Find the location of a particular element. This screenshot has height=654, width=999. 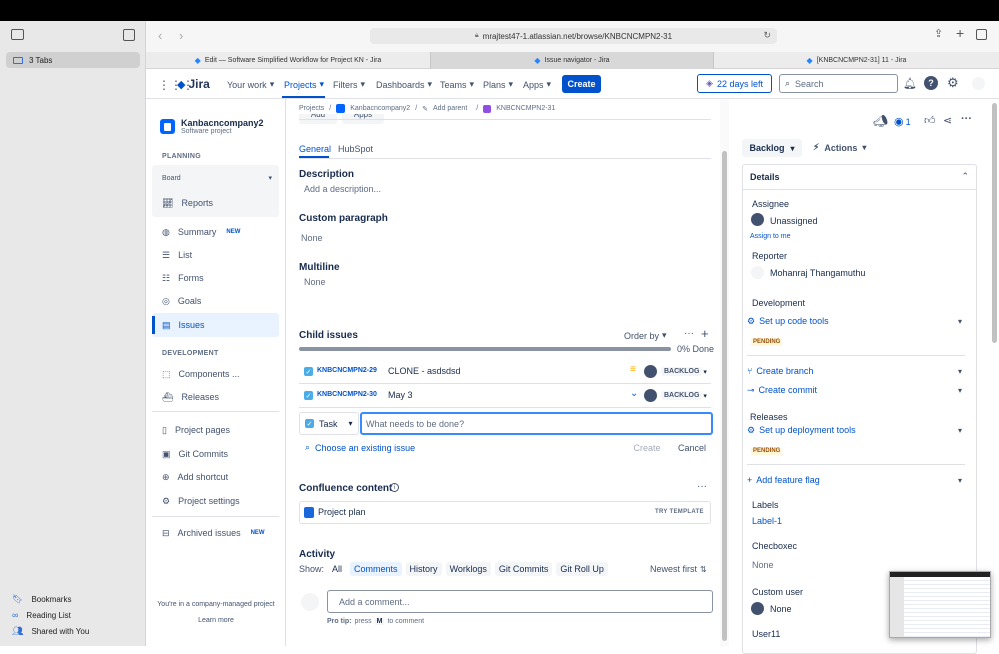

new-tab-icon: + is located at coordinates (960, 33).